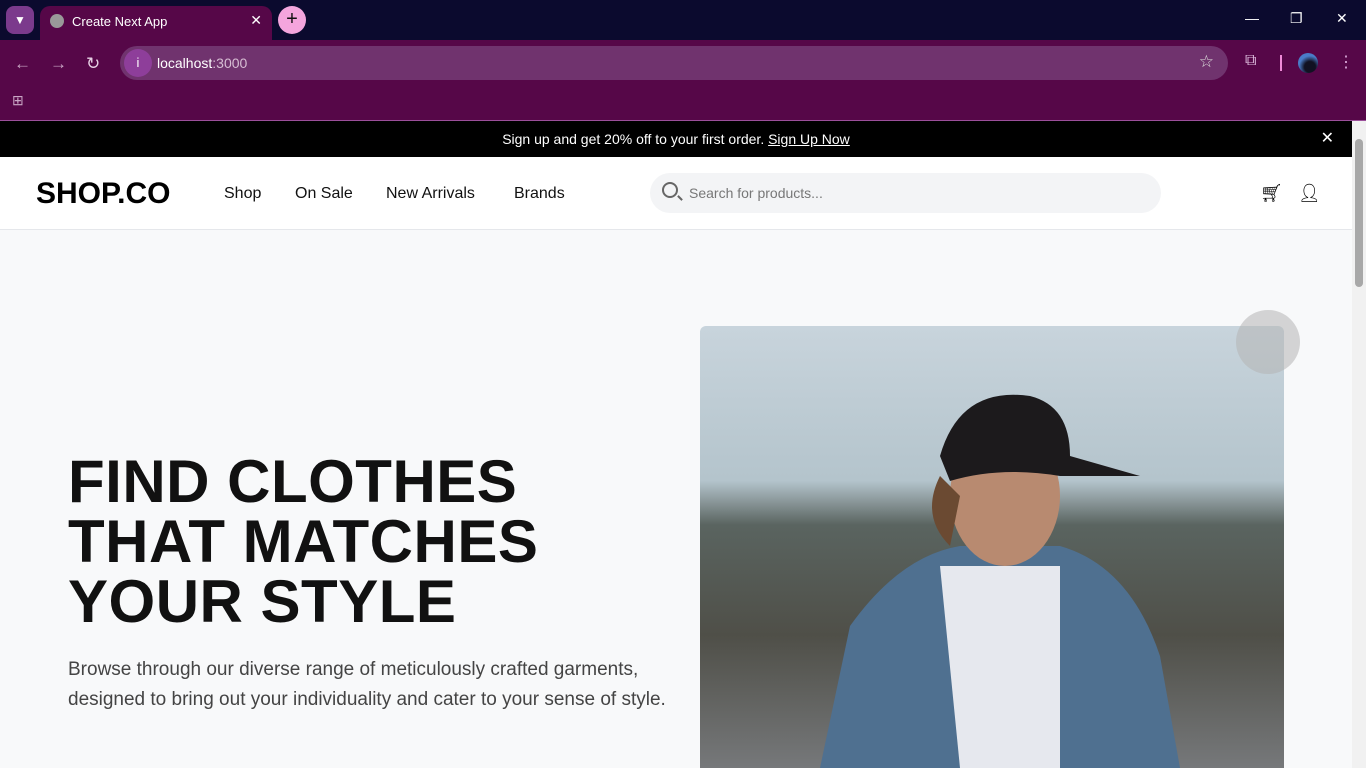 The image size is (1366, 768). What do you see at coordinates (18, 100) in the screenshot?
I see `apps-grid-icon: ⊞` at bounding box center [18, 100].